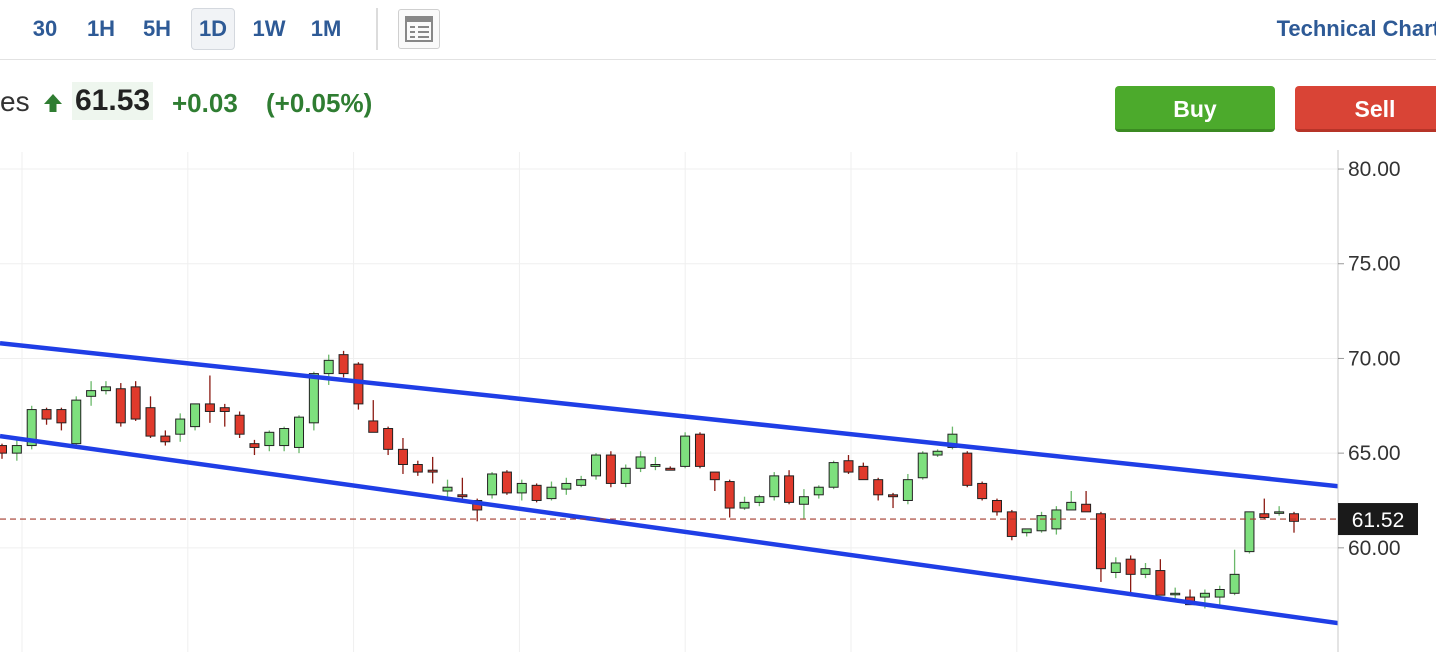 The height and width of the screenshot is (652, 1436). What do you see at coordinates (1374, 548) in the screenshot?
I see `y-tick-label: 60.00` at bounding box center [1374, 548].